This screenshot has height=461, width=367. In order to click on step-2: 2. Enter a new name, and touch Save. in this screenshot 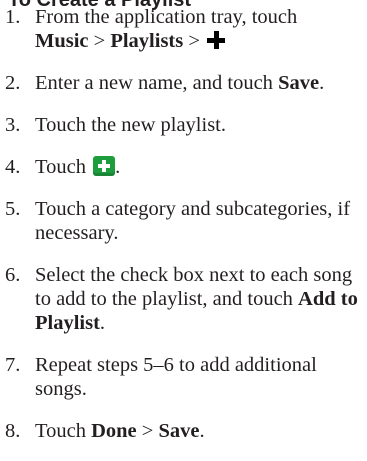, I will do `click(183, 83)`.